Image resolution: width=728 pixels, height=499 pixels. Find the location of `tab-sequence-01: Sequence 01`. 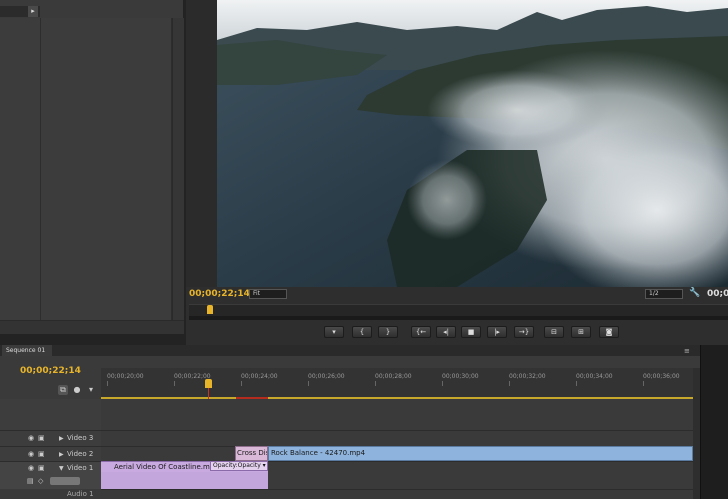

tab-sequence-01: Sequence 01 is located at coordinates (27, 350).